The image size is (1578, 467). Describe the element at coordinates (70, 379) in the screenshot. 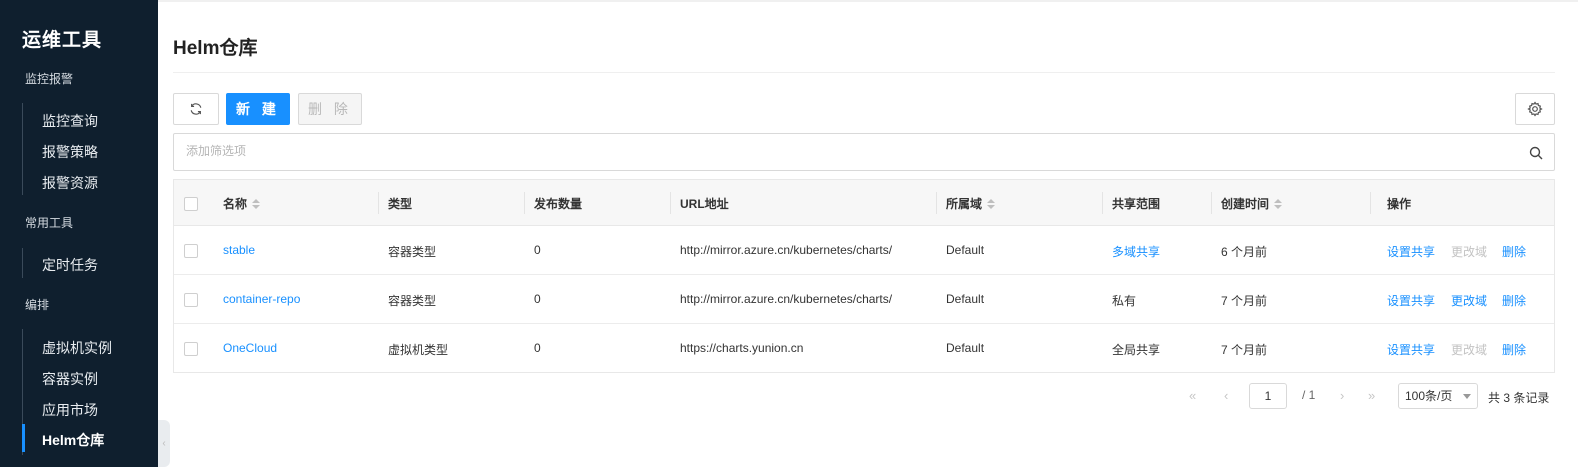

I see `sidebar-item-container-instance: 容器实例` at that location.